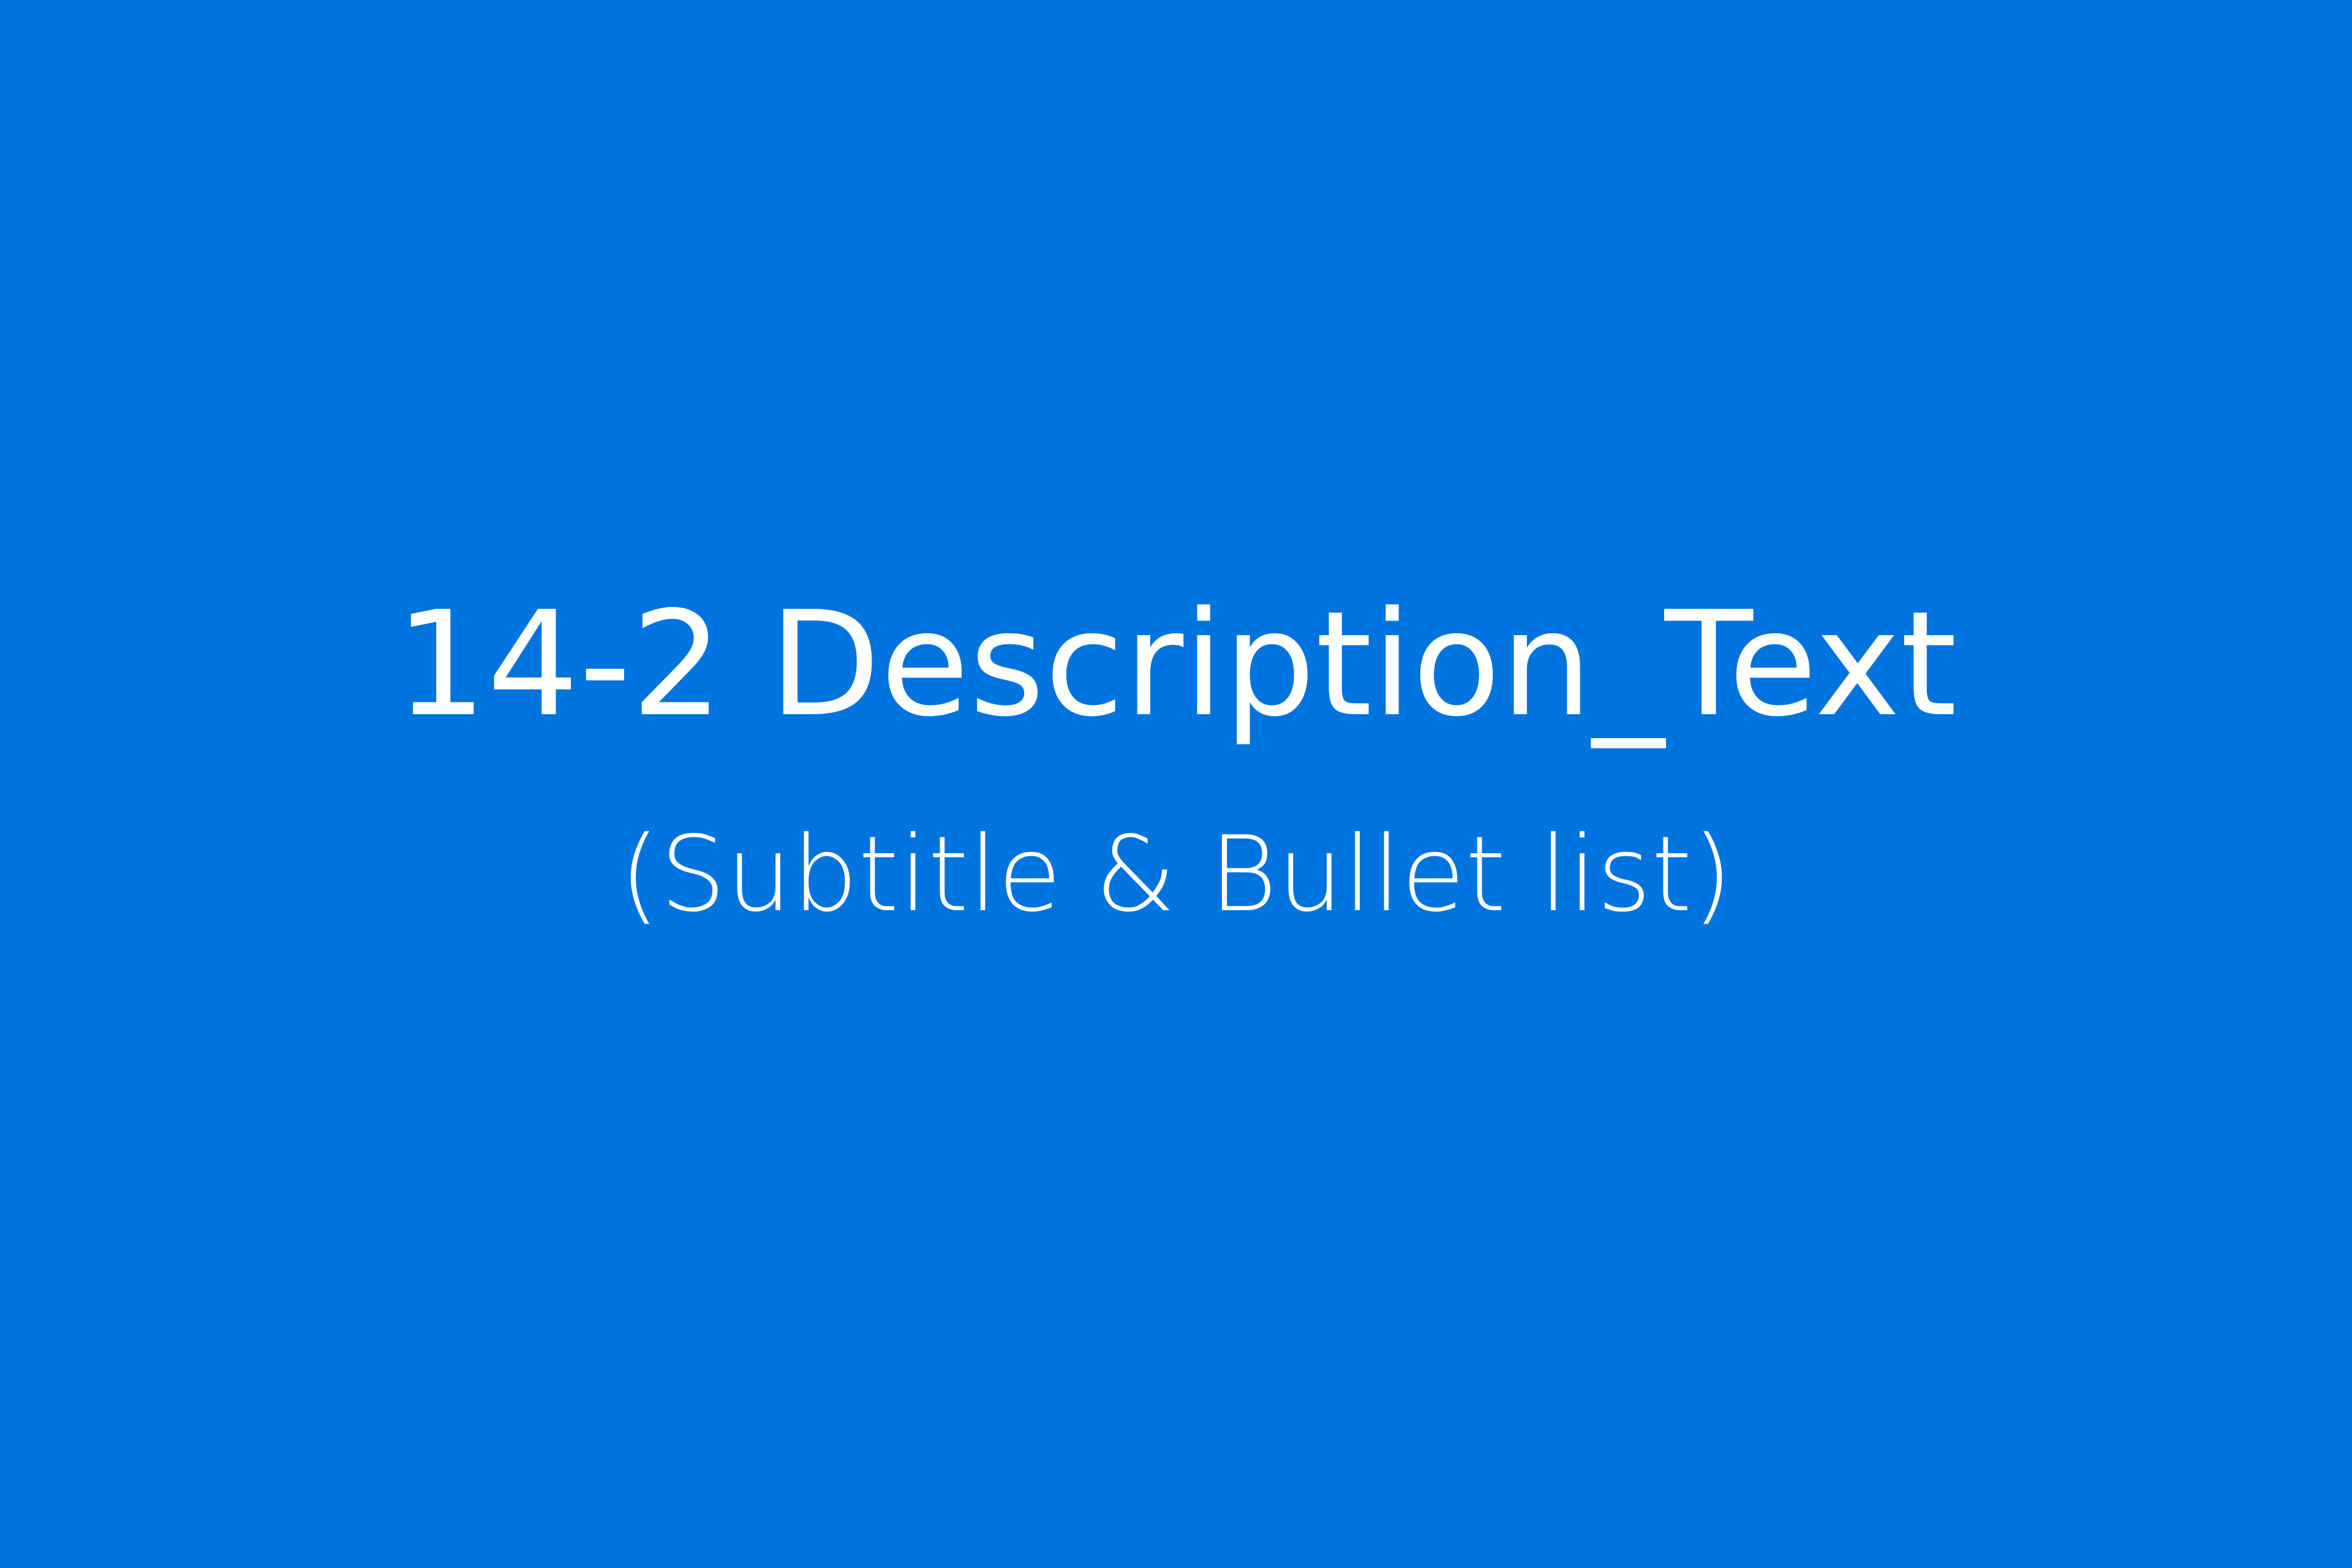 The height and width of the screenshot is (1568, 2352). What do you see at coordinates (1176, 664) in the screenshot?
I see `slide-title: 14-2 Description_Text` at bounding box center [1176, 664].